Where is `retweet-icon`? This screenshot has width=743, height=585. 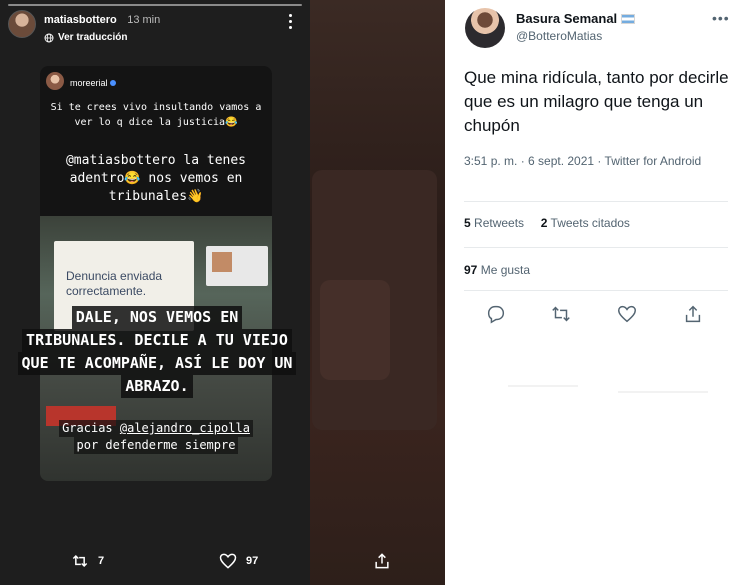
retweet-icon is located at coordinates (561, 314).